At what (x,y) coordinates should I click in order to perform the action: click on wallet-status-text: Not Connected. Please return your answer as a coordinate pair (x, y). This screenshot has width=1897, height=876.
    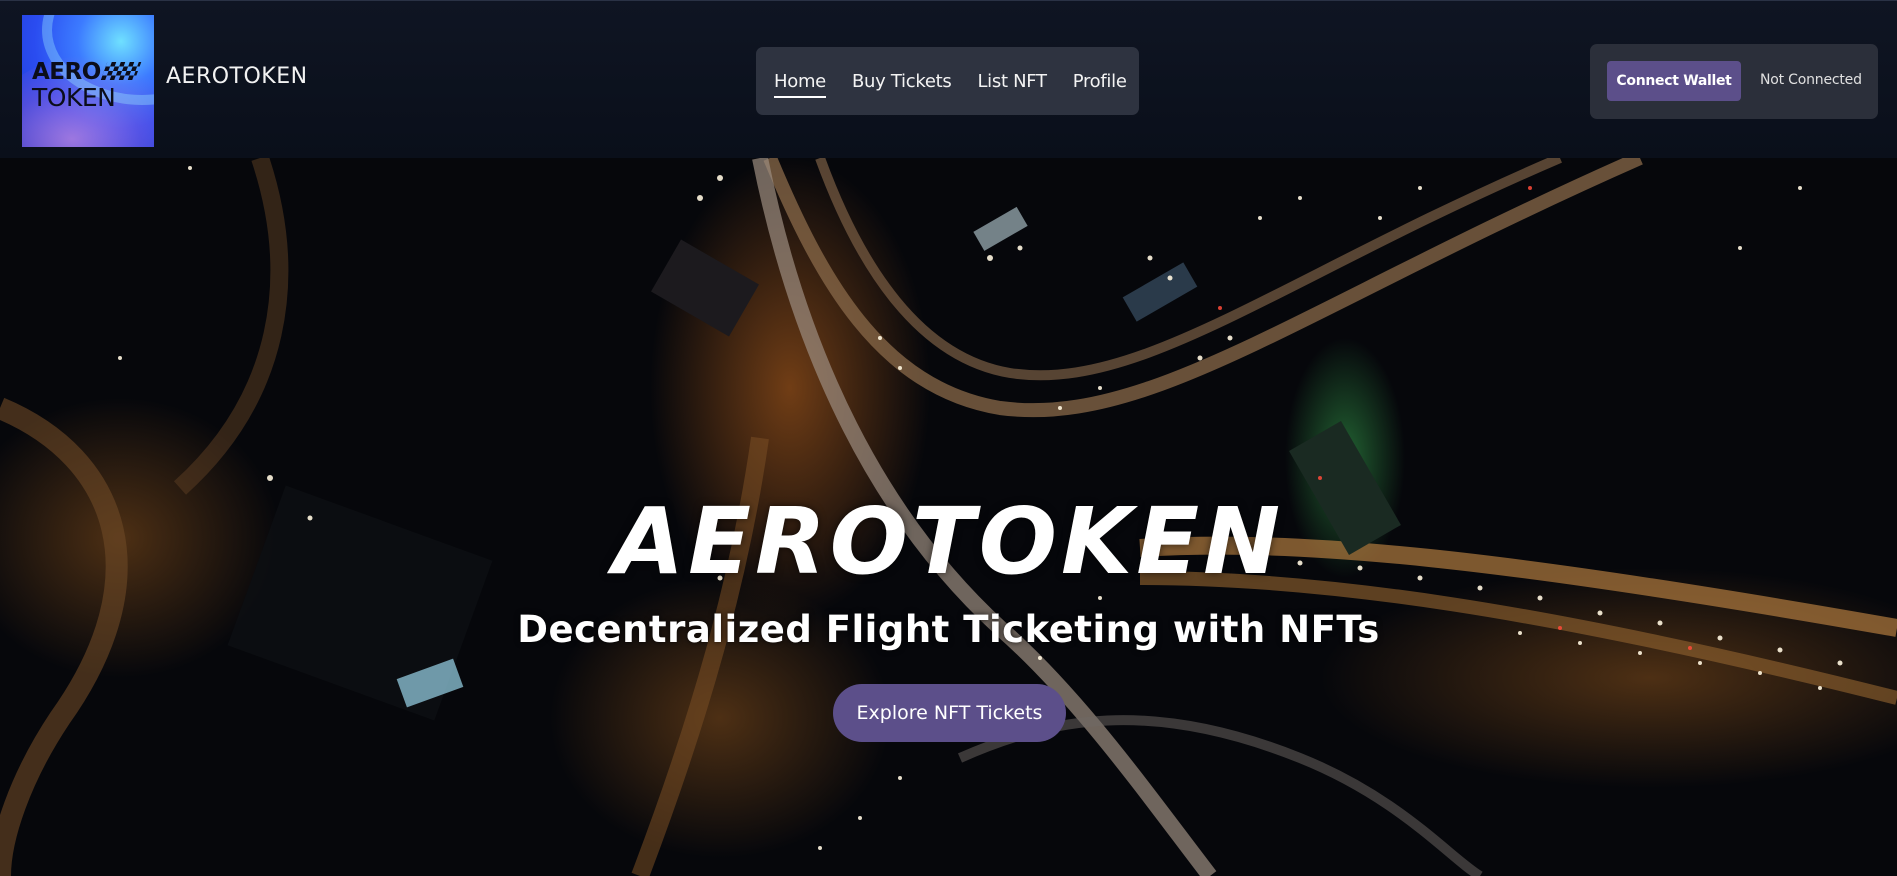
    Looking at the image, I should click on (1811, 80).